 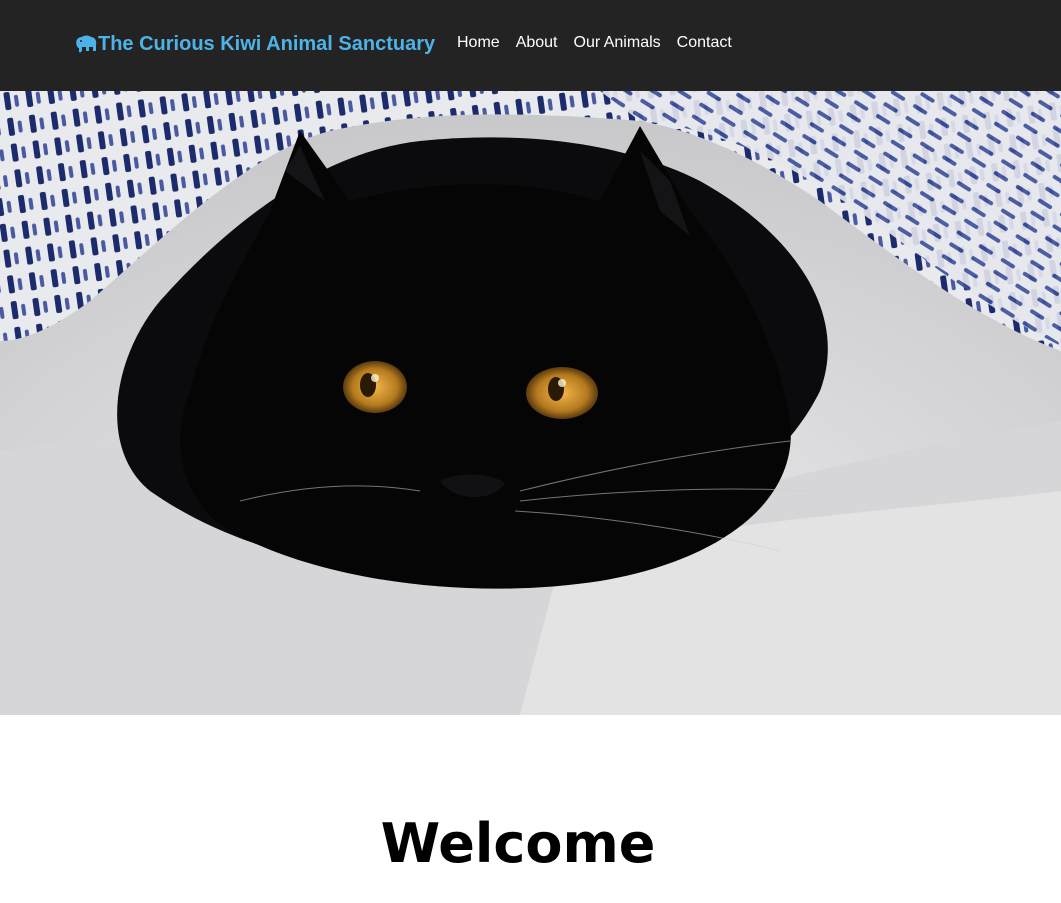 I want to click on main-nav: Home About Our Animals Contact, so click(x=594, y=43).